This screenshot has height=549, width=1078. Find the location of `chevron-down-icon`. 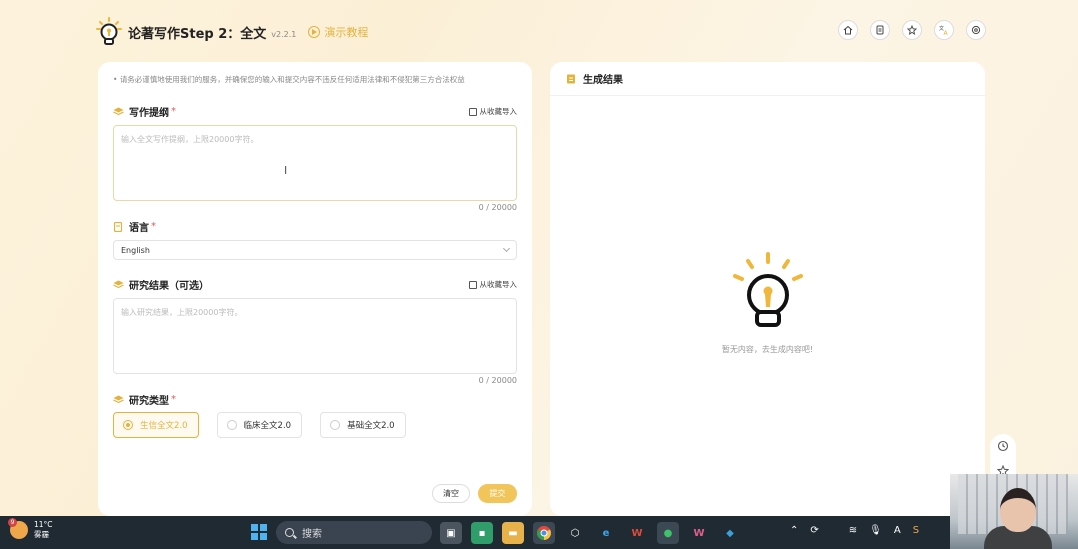

chevron-down-icon is located at coordinates (506, 248).